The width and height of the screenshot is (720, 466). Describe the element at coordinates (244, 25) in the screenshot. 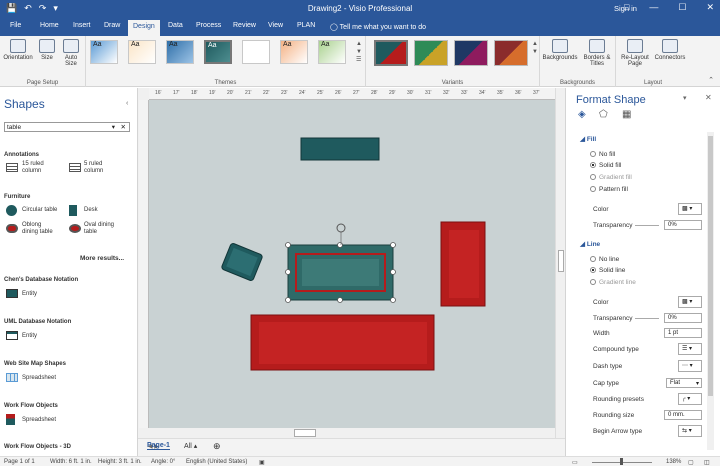

I see `tab-review: Review` at that location.